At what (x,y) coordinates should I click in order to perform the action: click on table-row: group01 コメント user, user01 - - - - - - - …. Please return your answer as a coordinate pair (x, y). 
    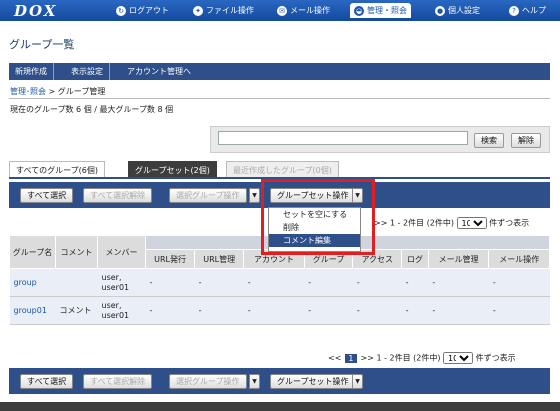
    Looking at the image, I should click on (279, 310).